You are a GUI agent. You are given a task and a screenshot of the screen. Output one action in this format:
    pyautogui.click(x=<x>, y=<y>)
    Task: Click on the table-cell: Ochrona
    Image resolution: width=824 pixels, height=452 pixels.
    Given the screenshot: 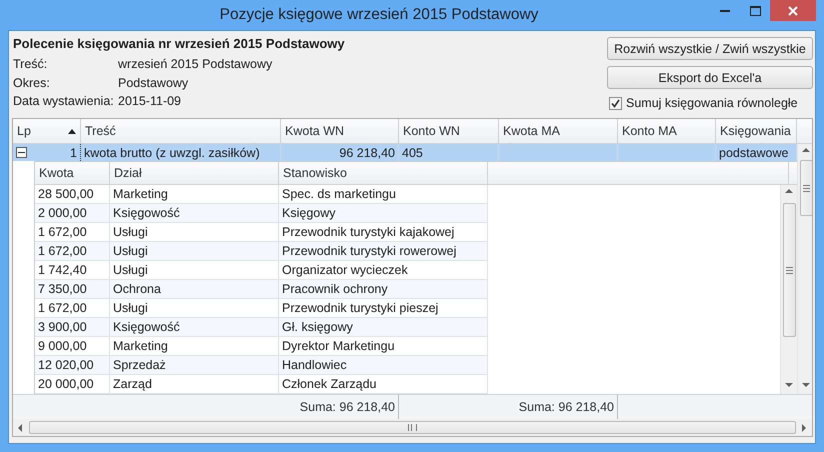 What is the action you would take?
    pyautogui.click(x=137, y=289)
    